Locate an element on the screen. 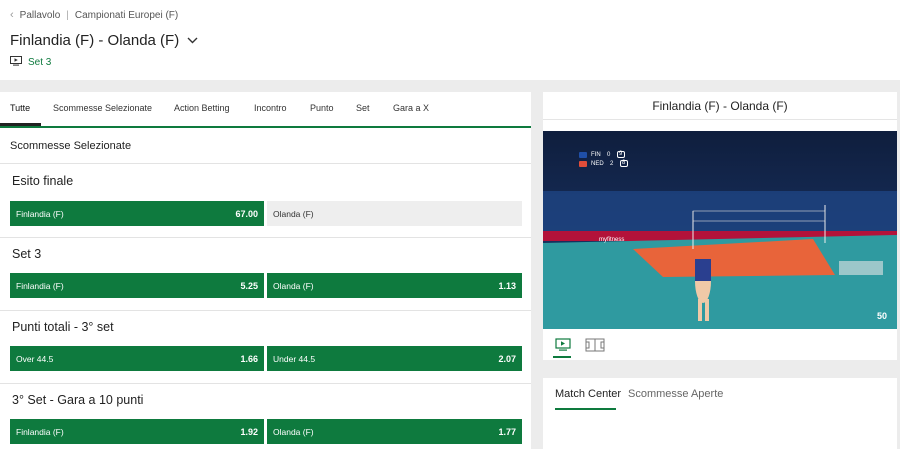 This screenshot has height=449, width=900. live-status: Set 3 is located at coordinates (30, 62).